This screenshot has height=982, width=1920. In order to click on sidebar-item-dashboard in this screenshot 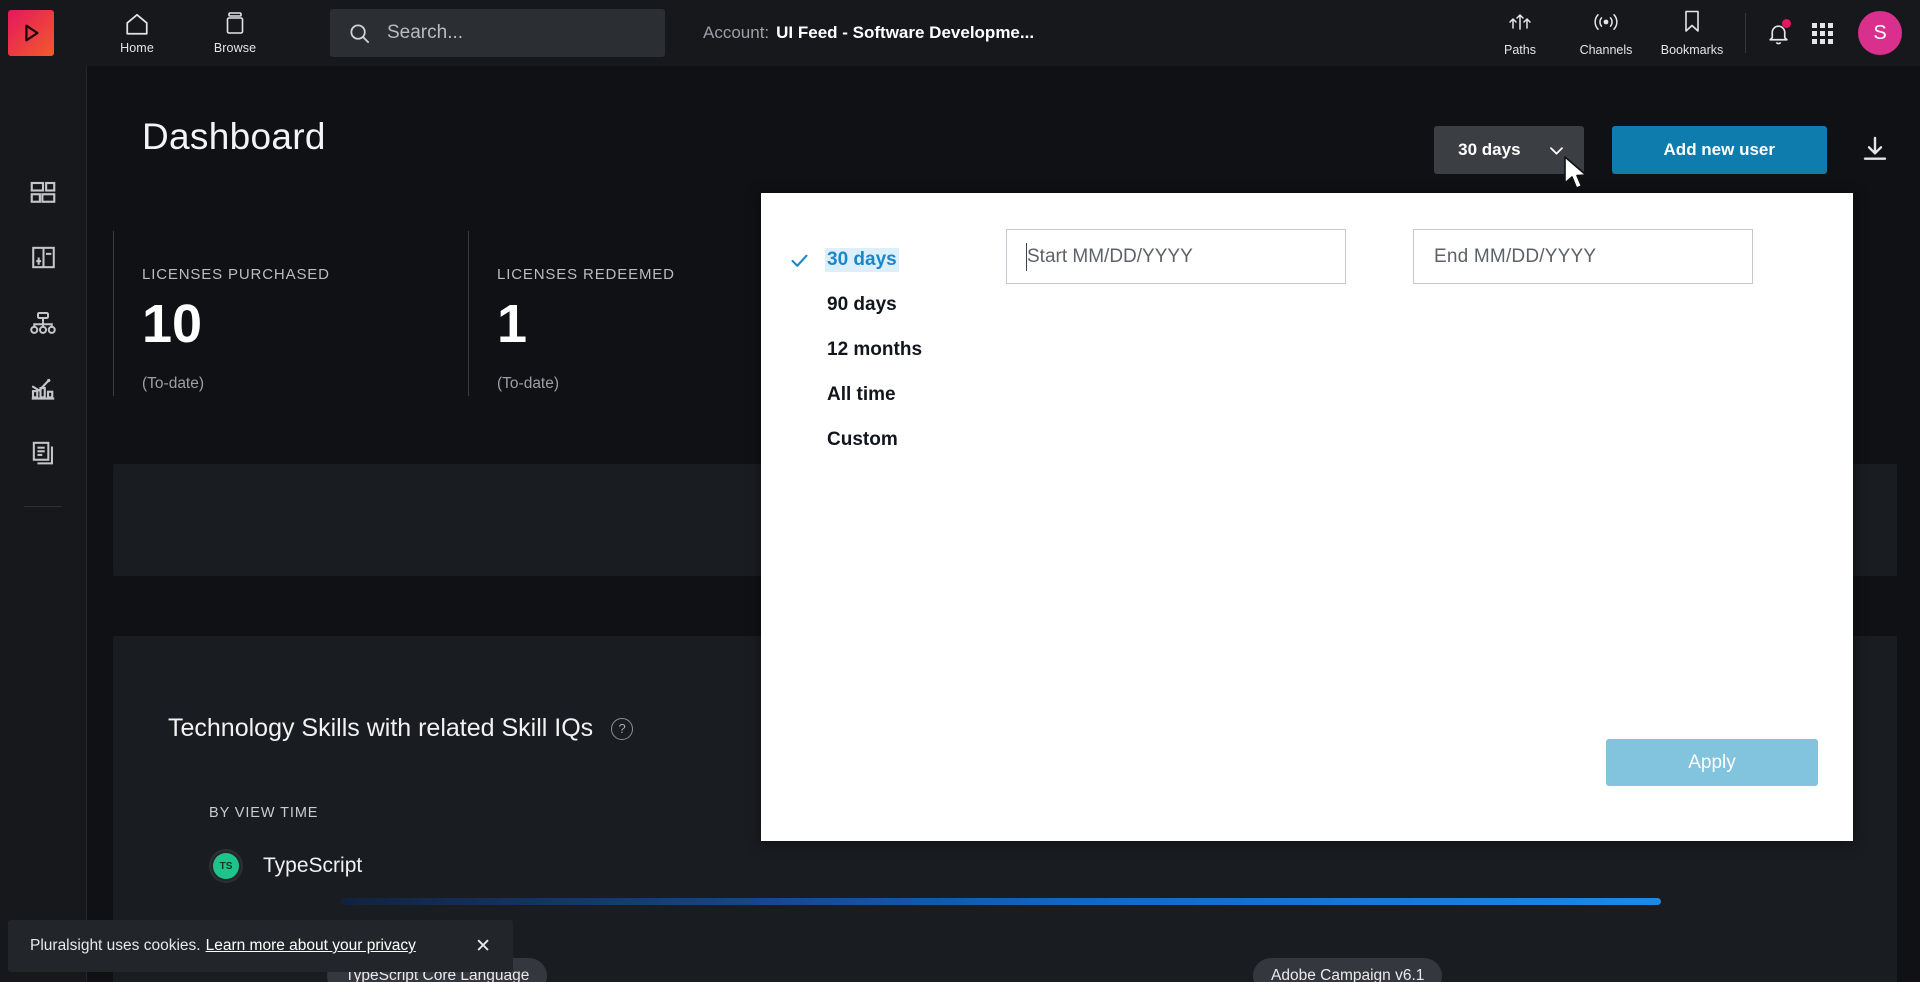, I will do `click(43, 192)`.